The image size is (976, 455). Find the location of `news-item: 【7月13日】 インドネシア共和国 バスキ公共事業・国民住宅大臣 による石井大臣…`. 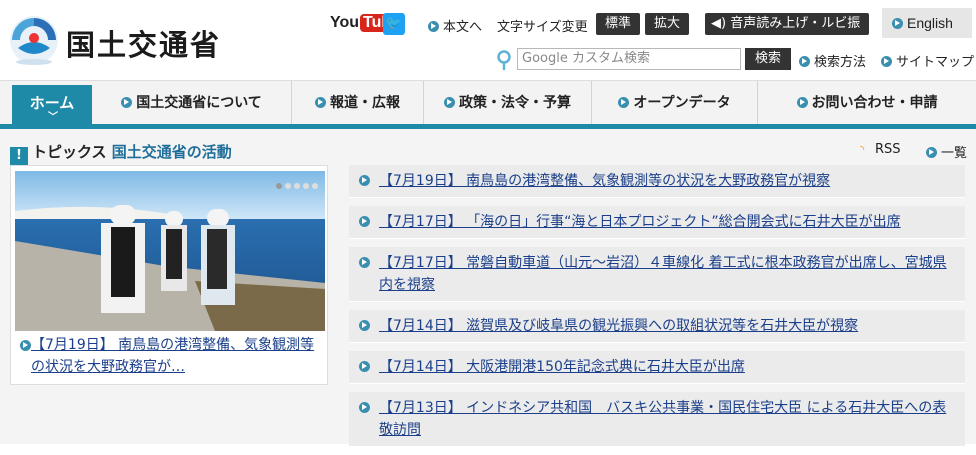

news-item: 【7月13日】 インドネシア共和国 バスキ公共事業・国民住宅大臣 による石井大臣… is located at coordinates (657, 419).